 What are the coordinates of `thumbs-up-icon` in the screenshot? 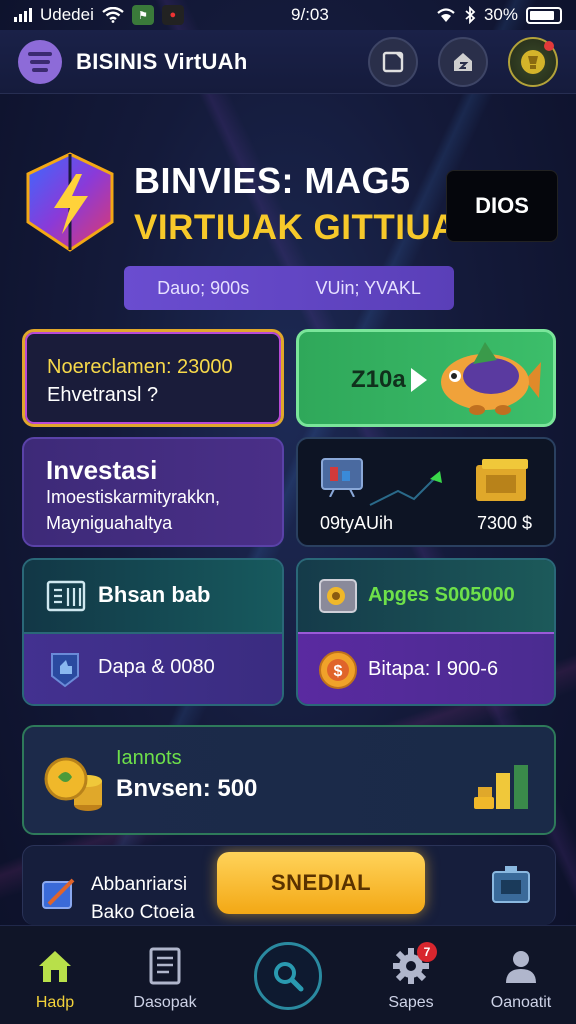 It's located at (65, 670).